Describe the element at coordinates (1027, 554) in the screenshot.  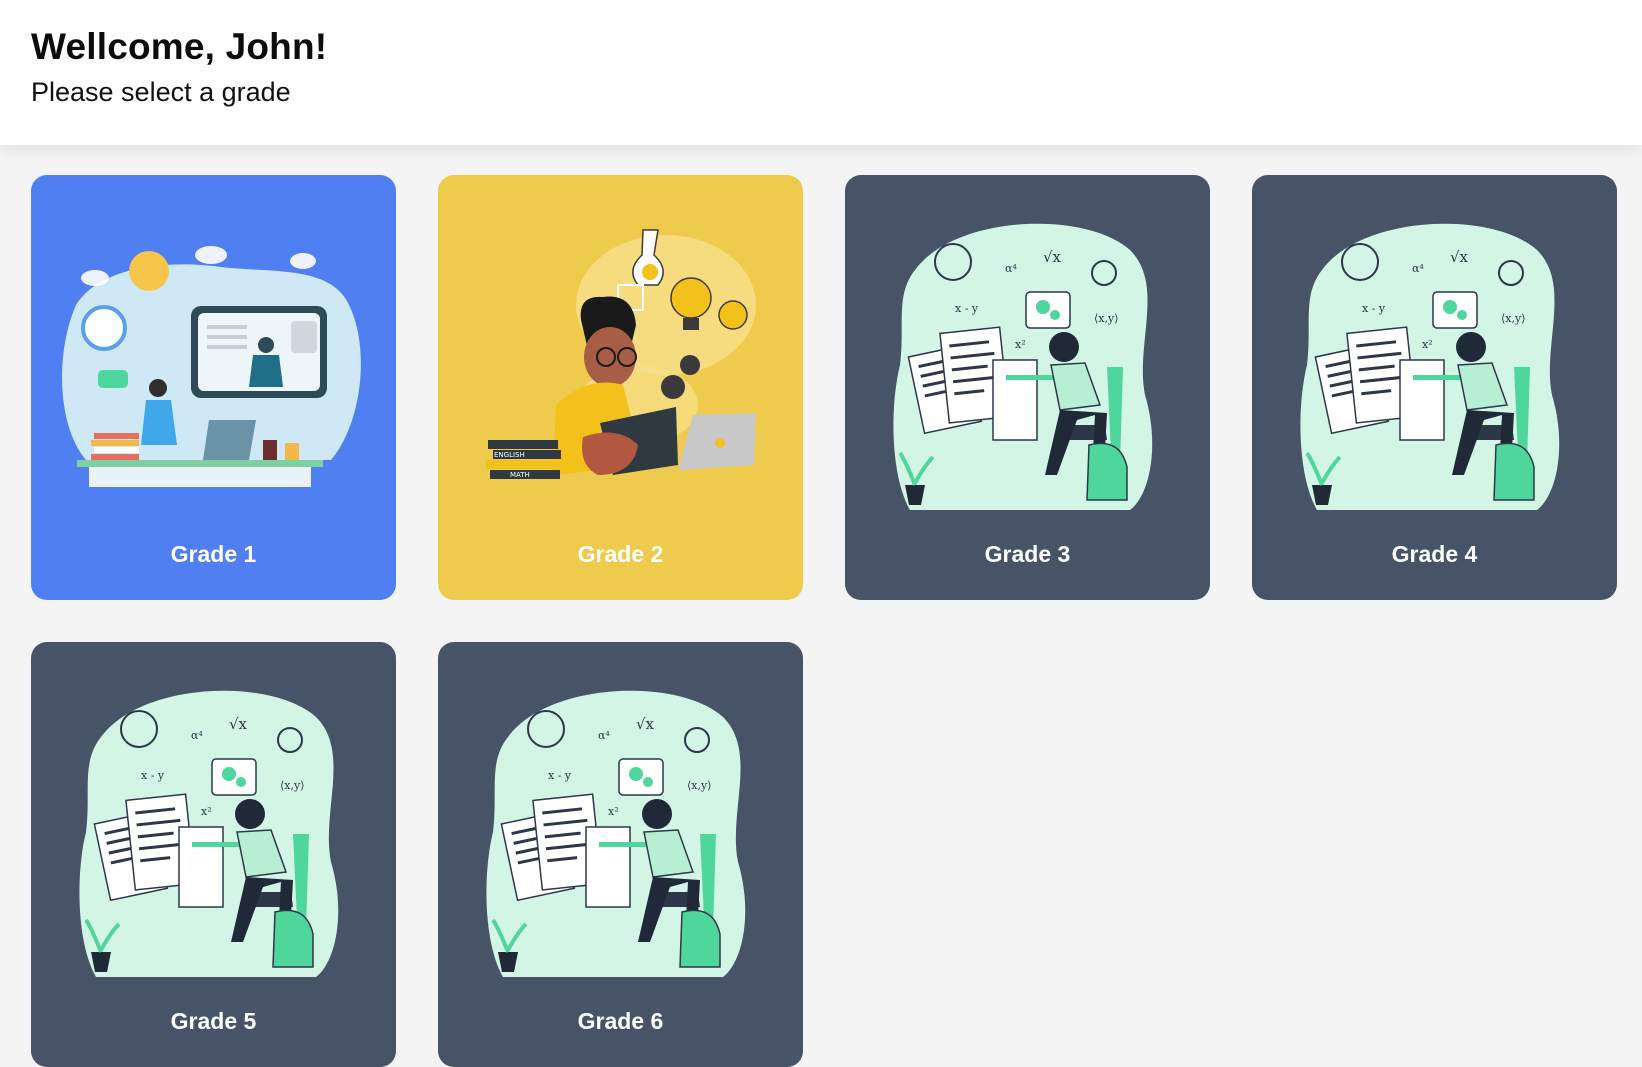
I see `grade-card-label: Grade 3` at that location.